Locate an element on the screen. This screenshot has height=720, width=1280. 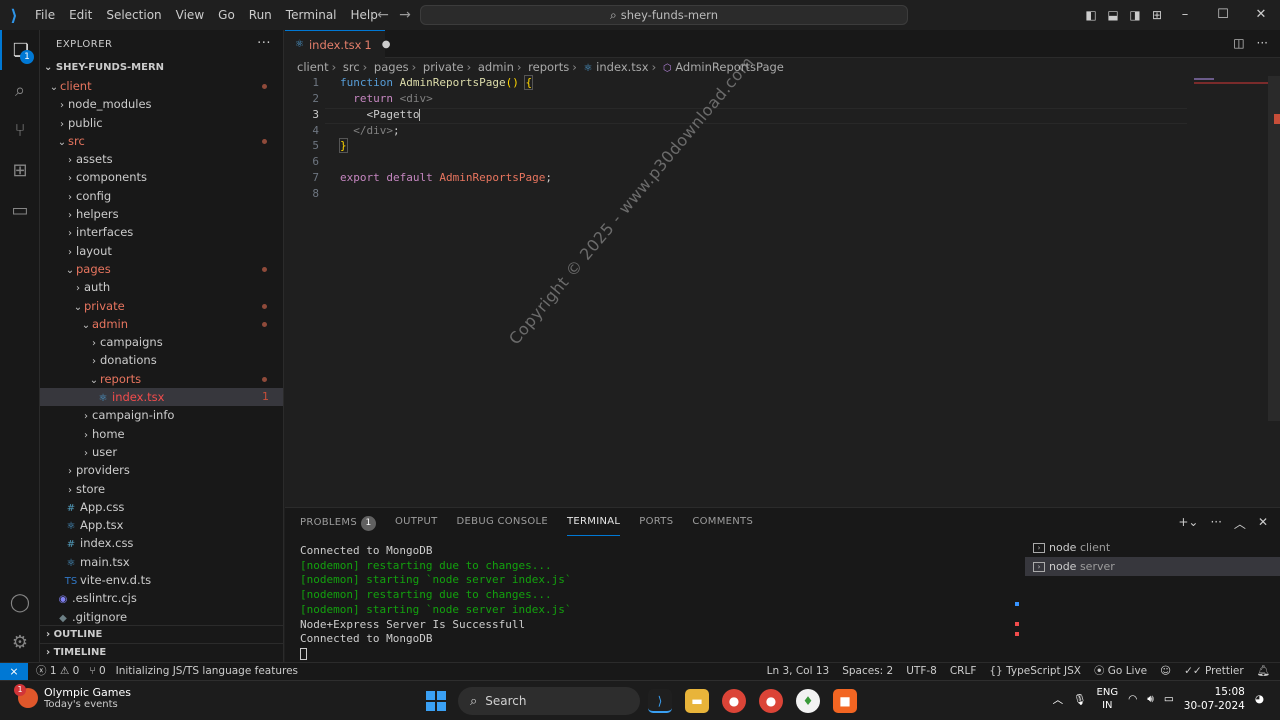
tree-folder: › assets is located at coordinates (161, 159).